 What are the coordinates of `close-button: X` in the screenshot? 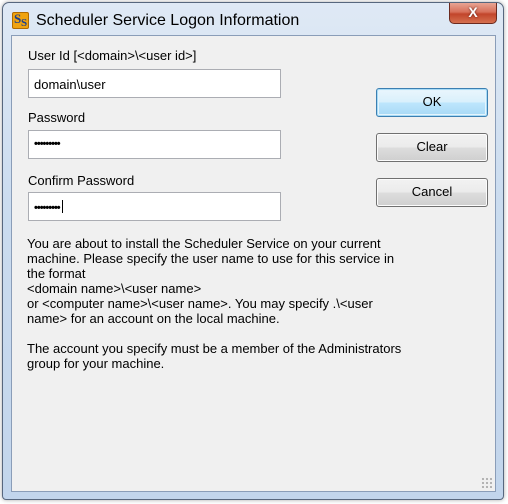 It's located at (473, 13).